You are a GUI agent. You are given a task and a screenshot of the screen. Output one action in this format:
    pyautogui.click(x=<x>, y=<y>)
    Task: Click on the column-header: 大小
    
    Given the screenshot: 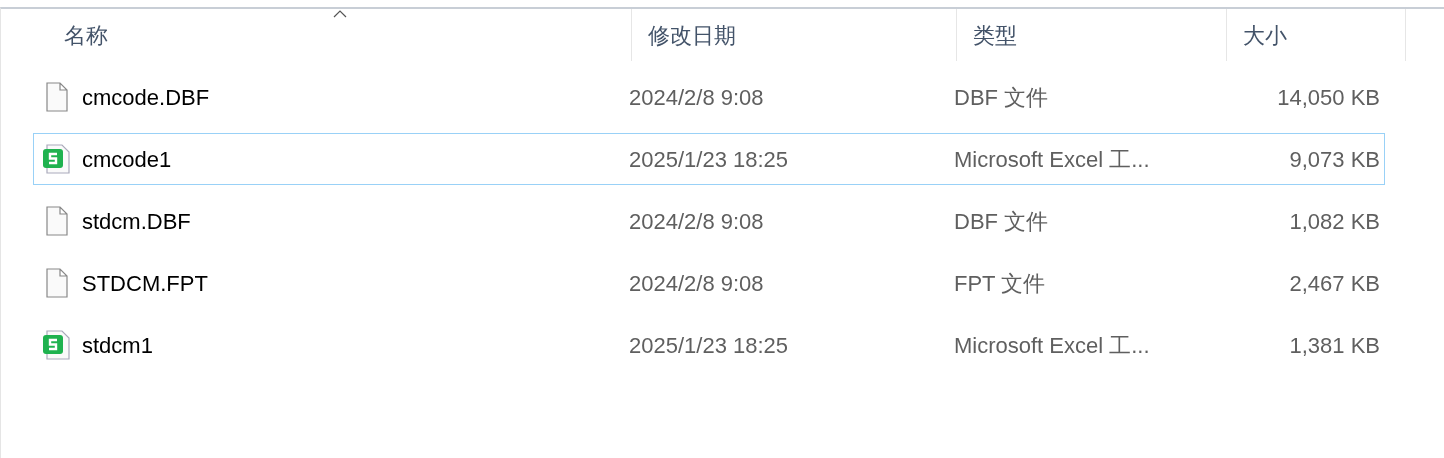 What is the action you would take?
    pyautogui.click(x=1316, y=35)
    